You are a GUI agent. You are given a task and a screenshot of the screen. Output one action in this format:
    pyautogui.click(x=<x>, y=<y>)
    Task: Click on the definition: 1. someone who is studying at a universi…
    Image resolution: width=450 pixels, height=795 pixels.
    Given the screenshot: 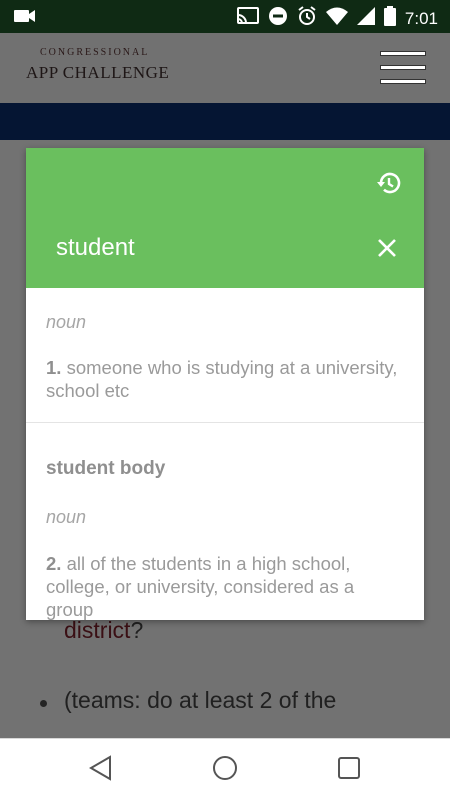 What is the action you would take?
    pyautogui.click(x=226, y=379)
    